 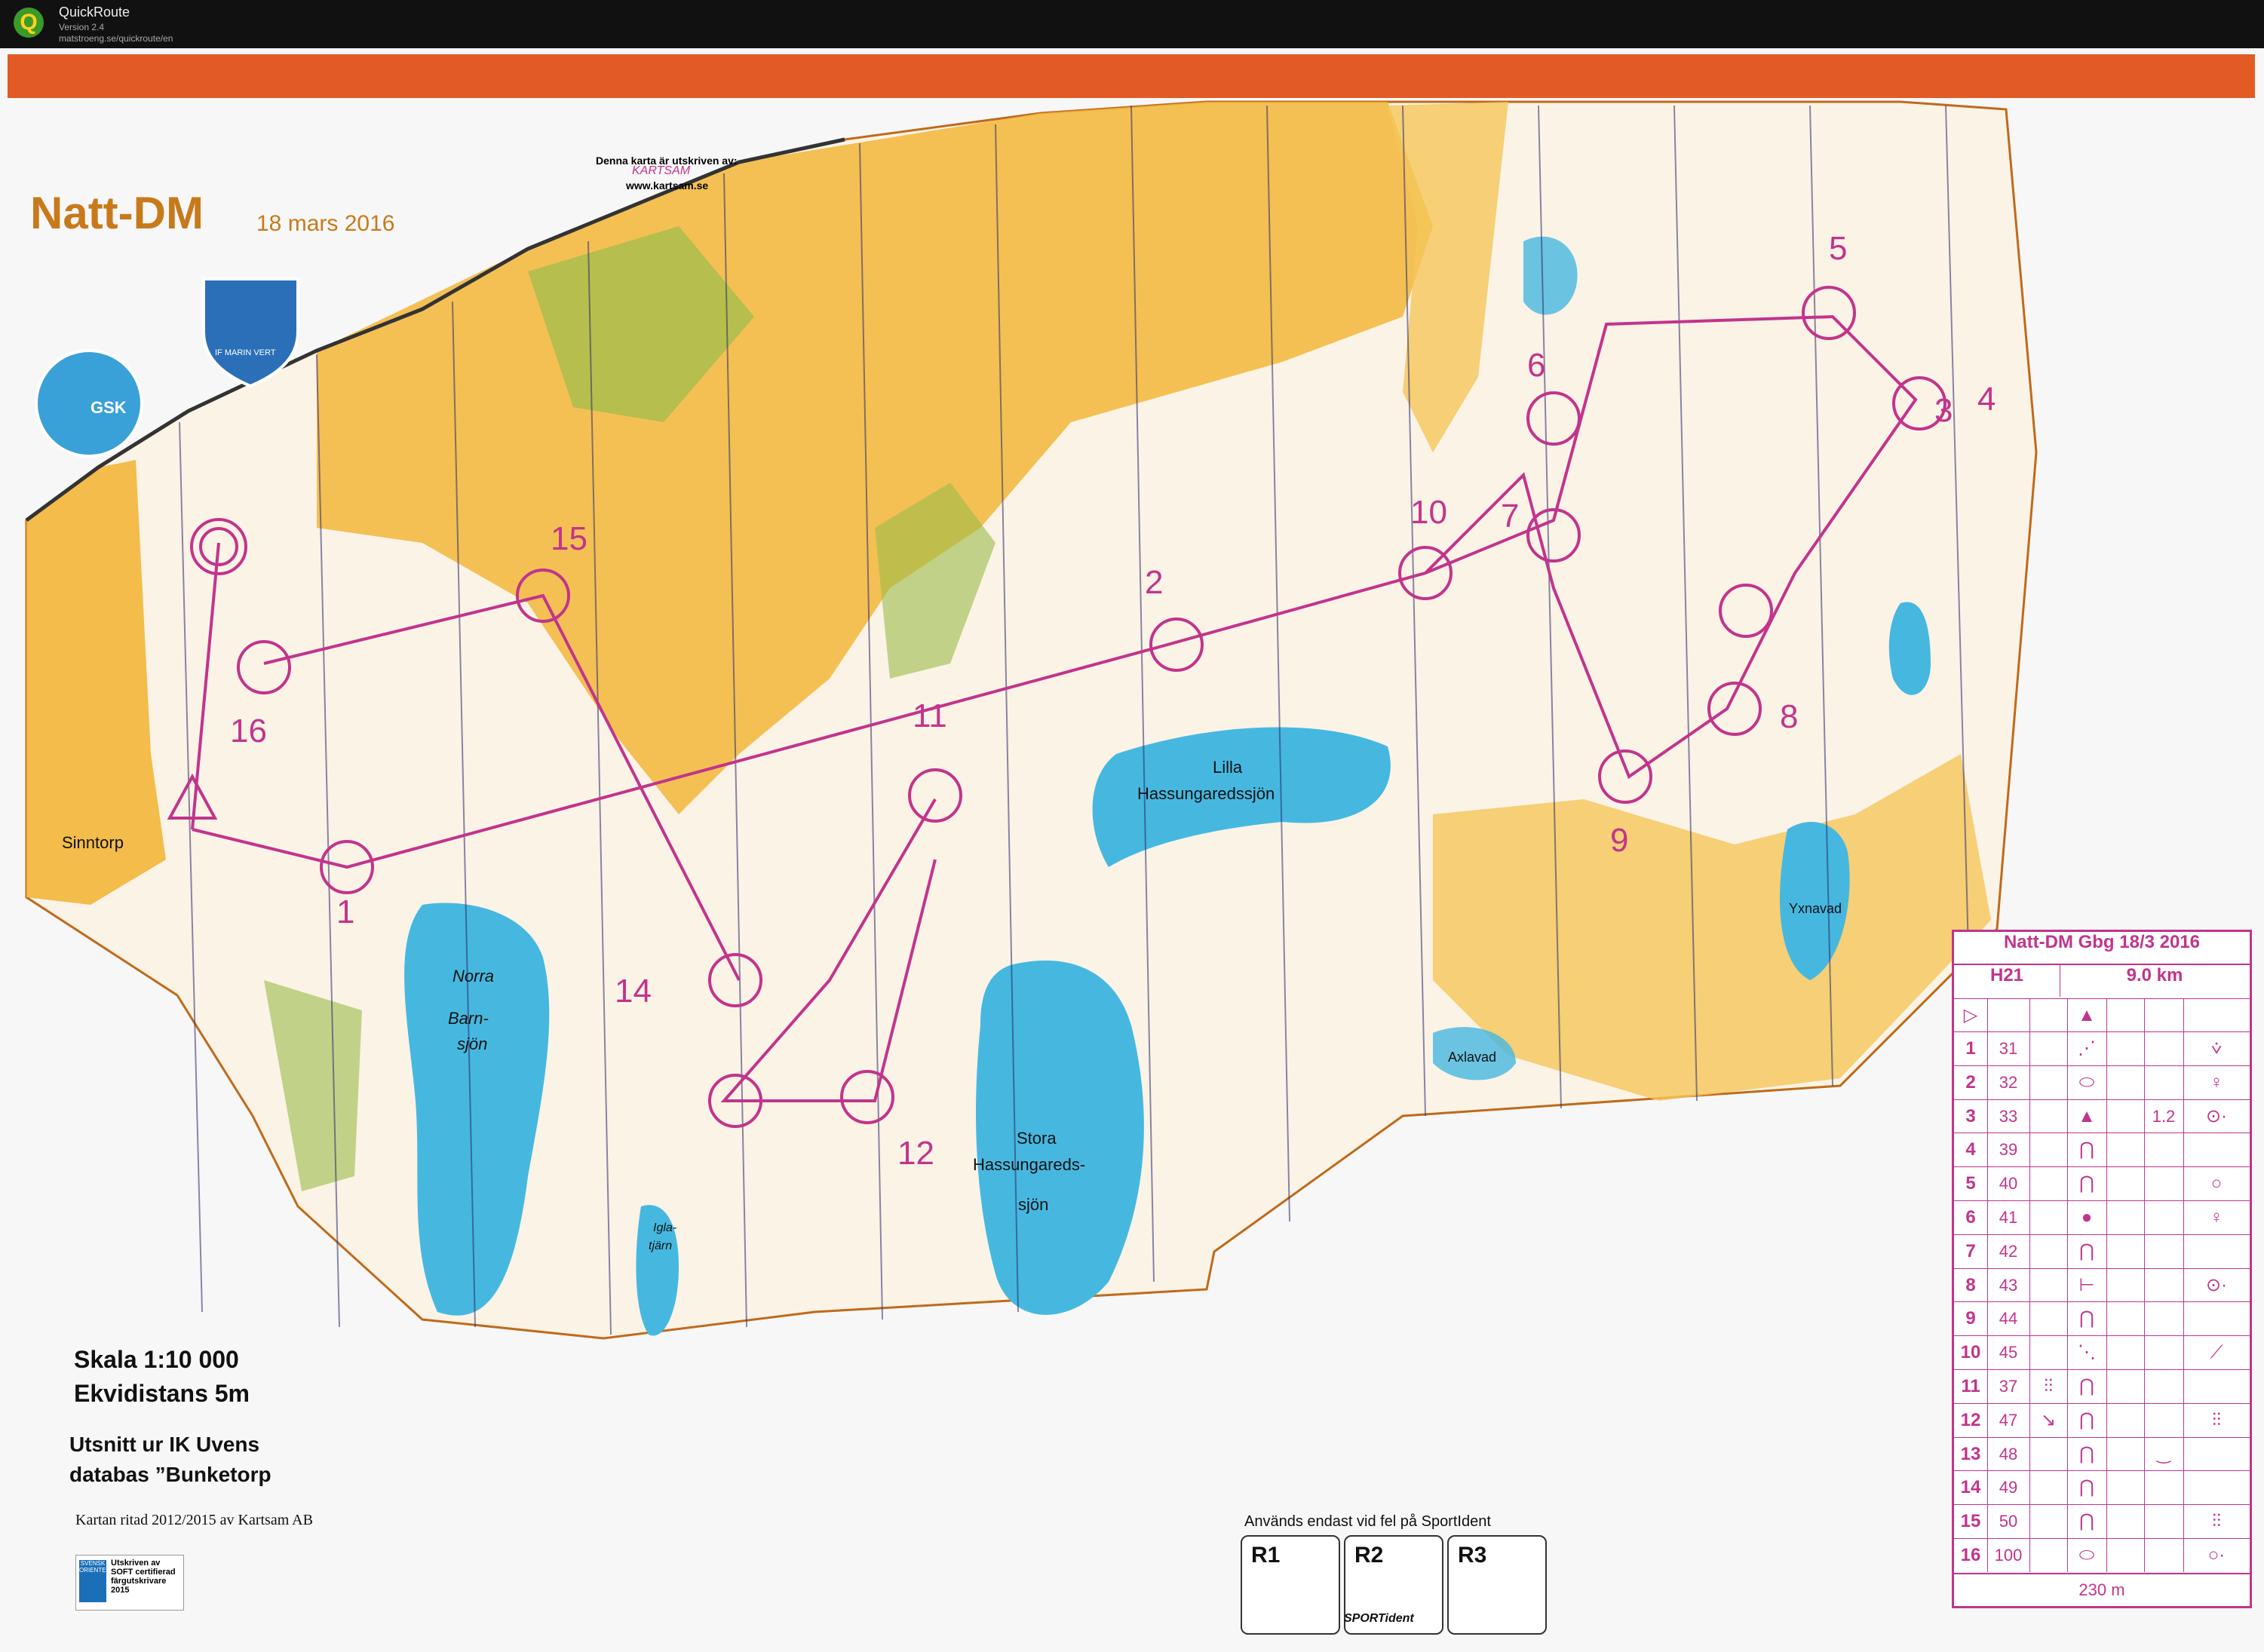 What do you see at coordinates (1379, 1619) in the screenshot?
I see `sportident-logo: SPORTident` at bounding box center [1379, 1619].